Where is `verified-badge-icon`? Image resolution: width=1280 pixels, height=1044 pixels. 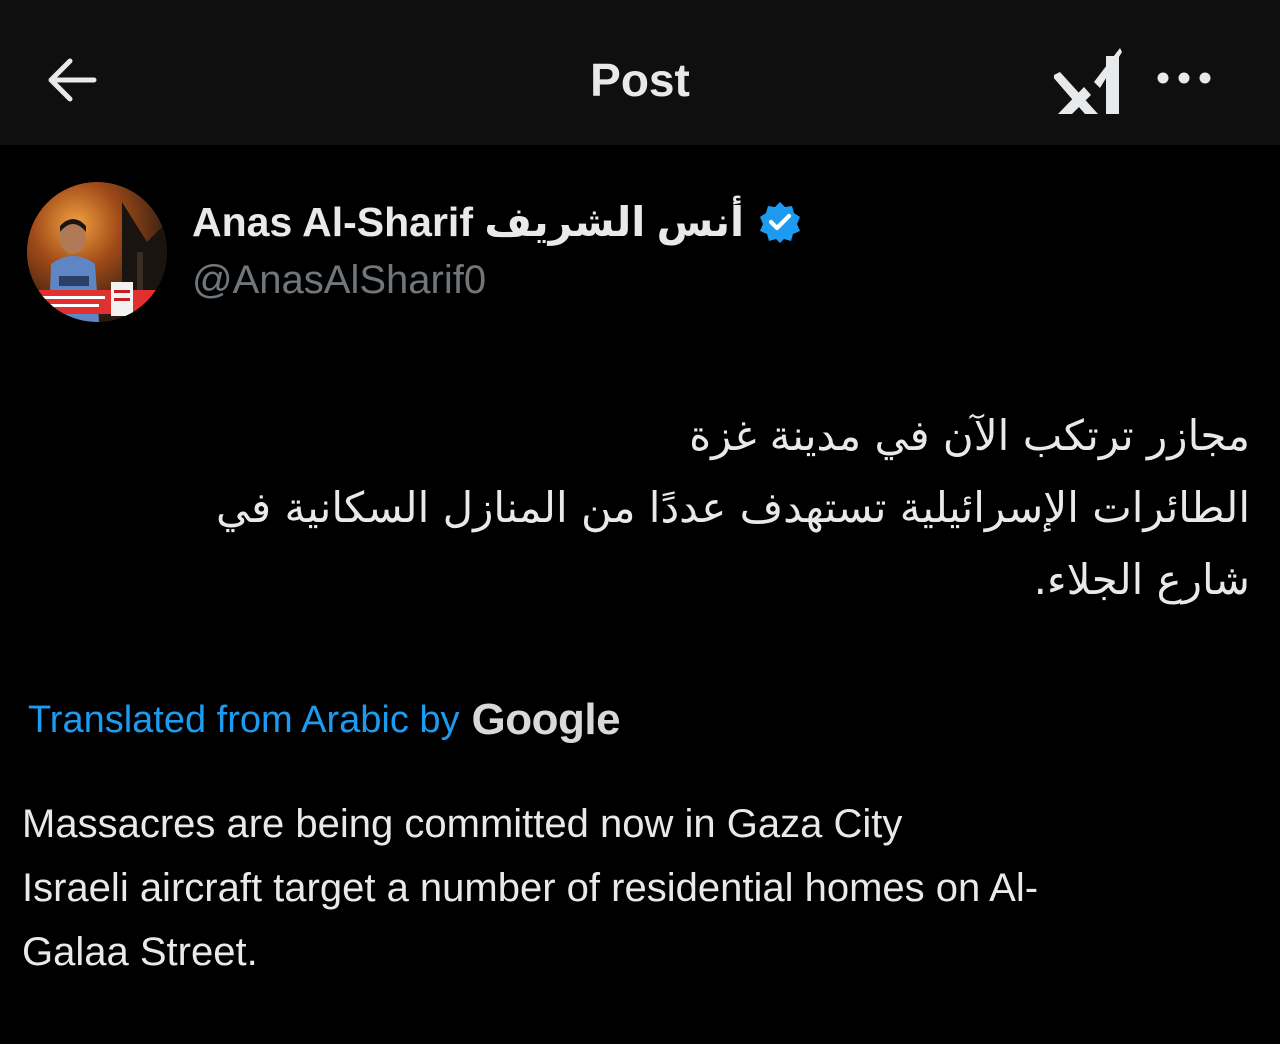
verified-badge-icon is located at coordinates (780, 222).